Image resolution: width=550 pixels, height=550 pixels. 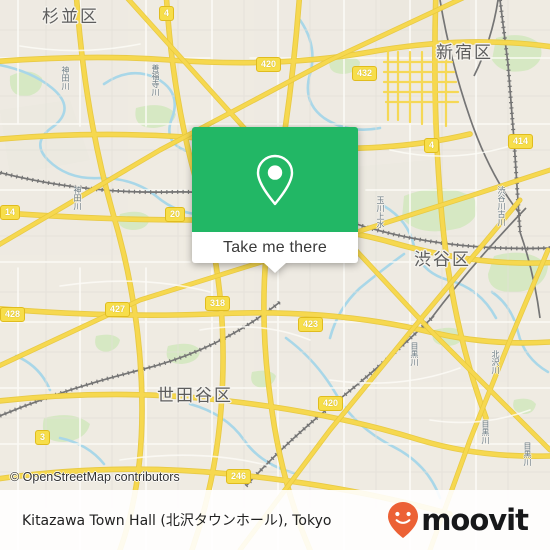 I want to click on route-shield: 14, so click(x=10, y=212).